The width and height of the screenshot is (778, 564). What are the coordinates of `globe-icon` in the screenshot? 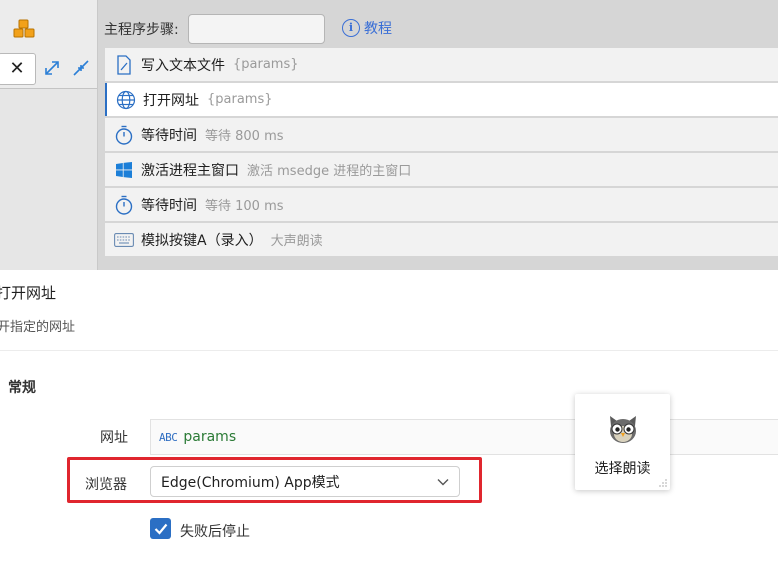 It's located at (126, 100).